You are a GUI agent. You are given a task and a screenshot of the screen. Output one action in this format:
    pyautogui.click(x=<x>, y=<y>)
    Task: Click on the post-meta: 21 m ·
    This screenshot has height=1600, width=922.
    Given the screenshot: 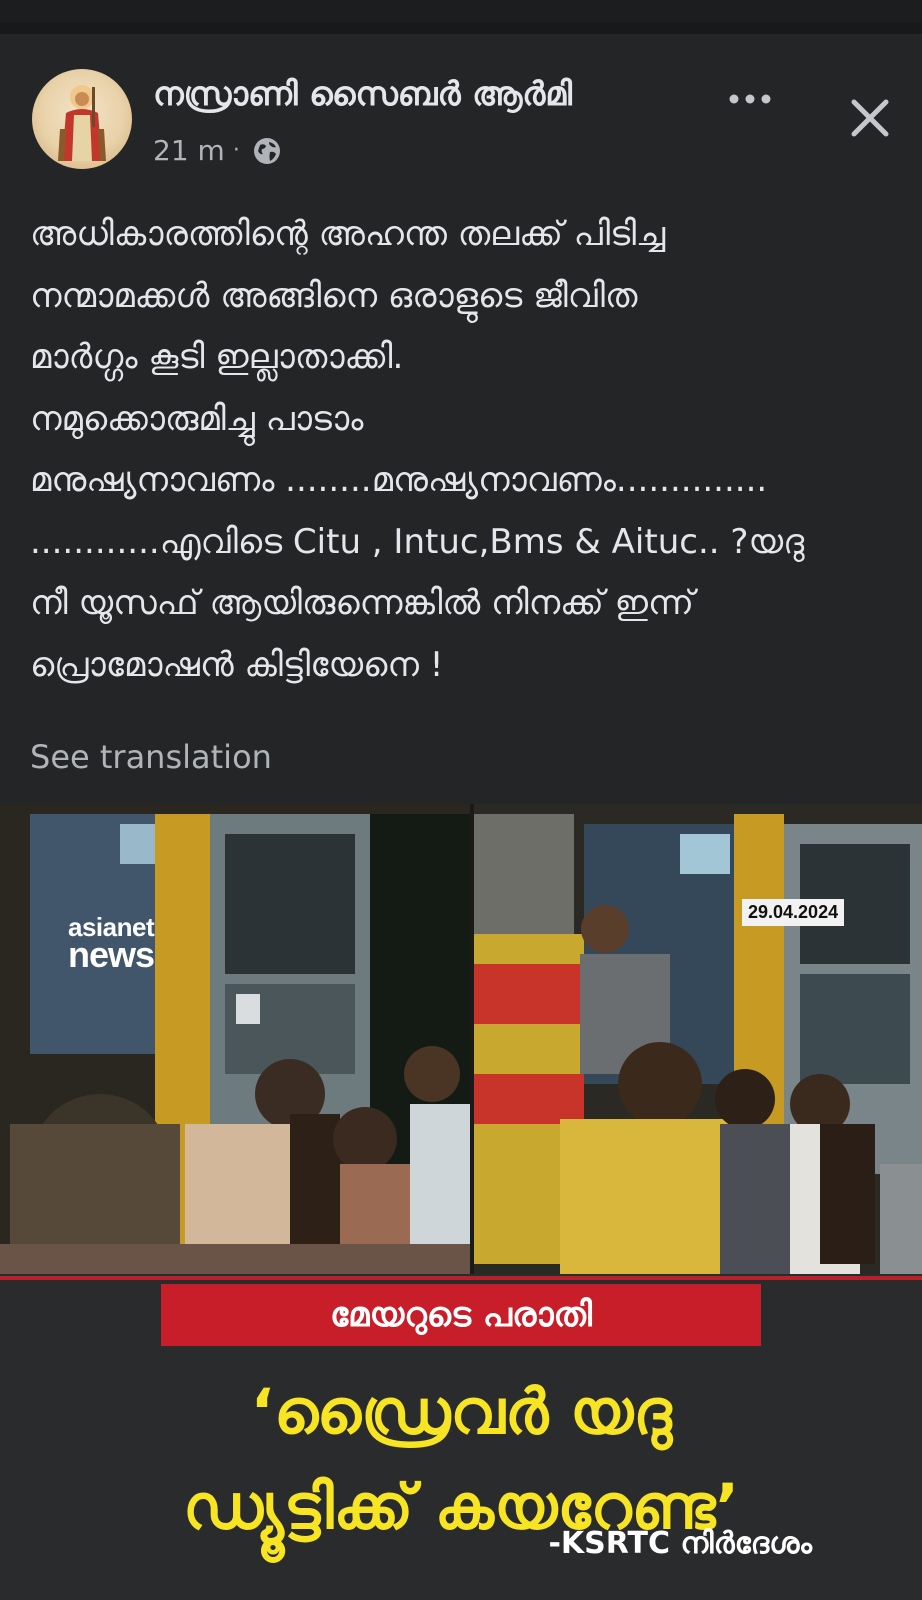 What is the action you would take?
    pyautogui.click(x=217, y=150)
    